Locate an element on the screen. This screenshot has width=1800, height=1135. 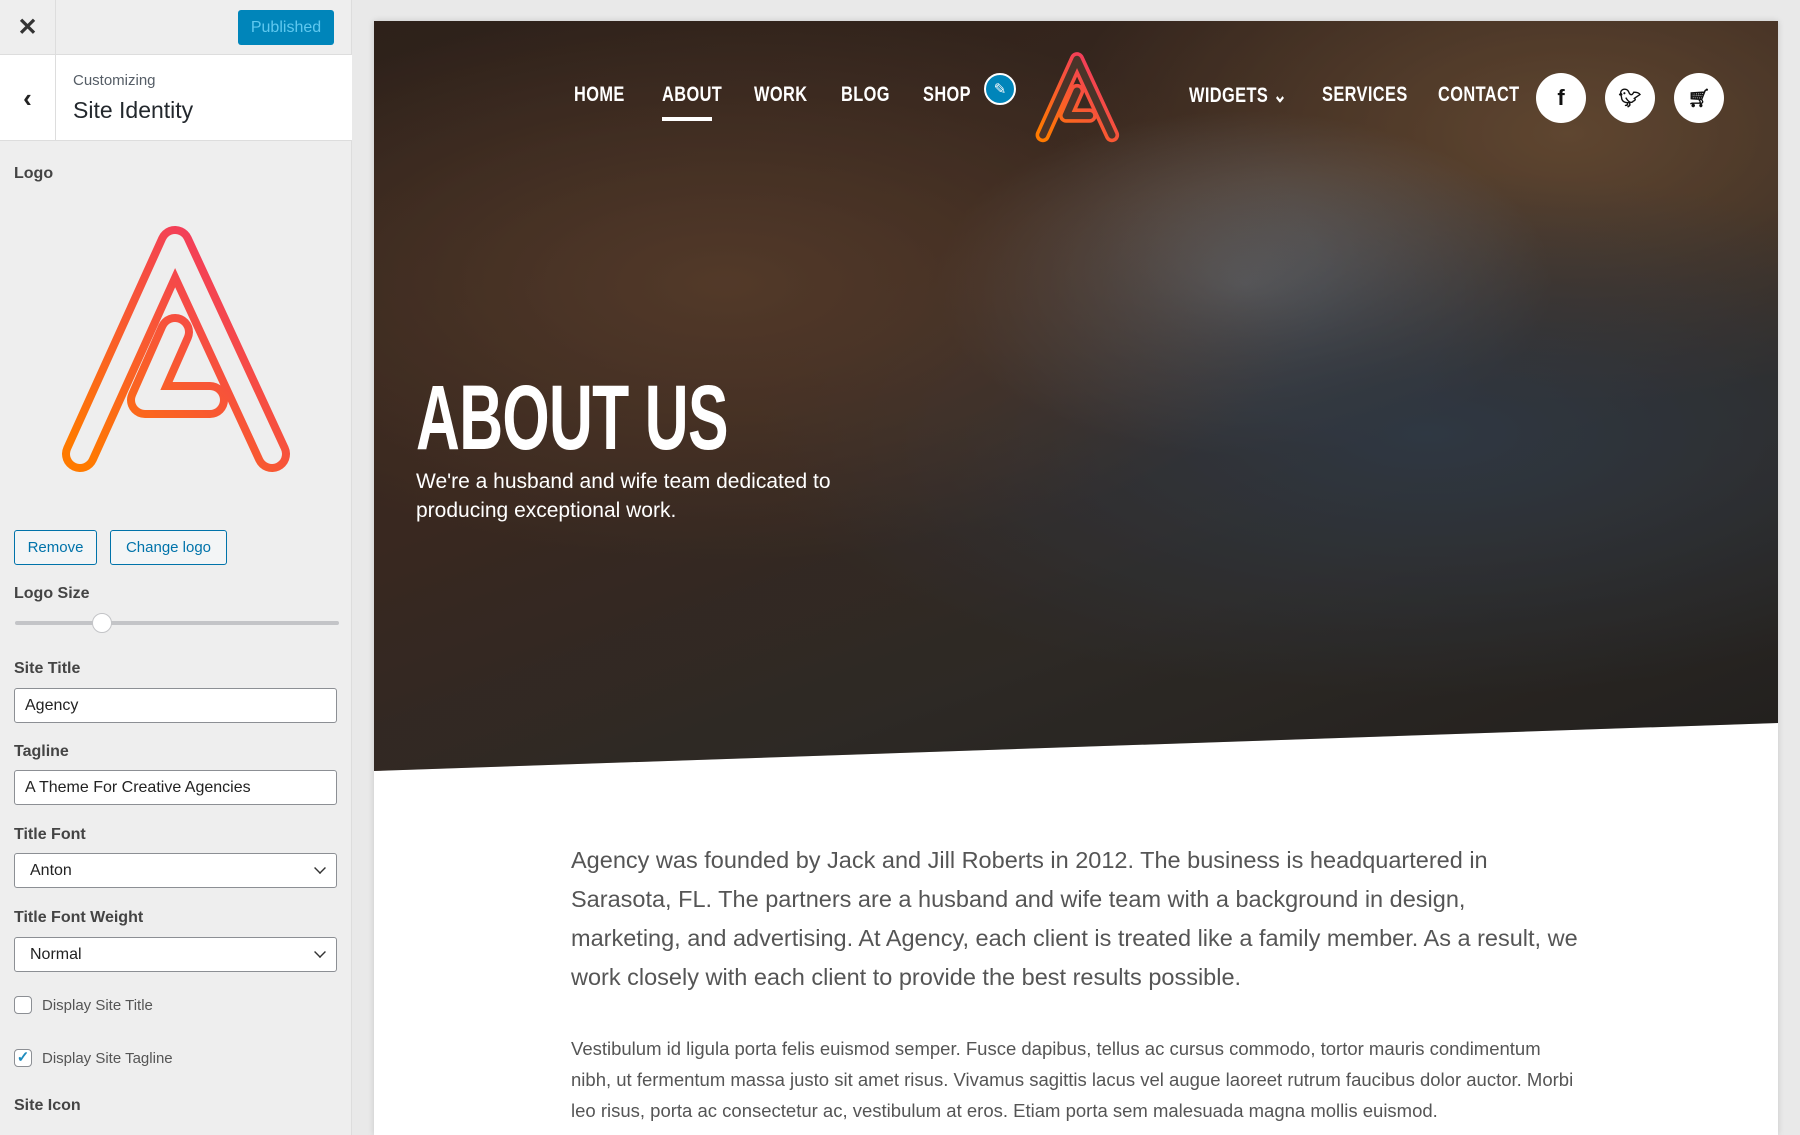
nav-work: WORK is located at coordinates (780, 95).